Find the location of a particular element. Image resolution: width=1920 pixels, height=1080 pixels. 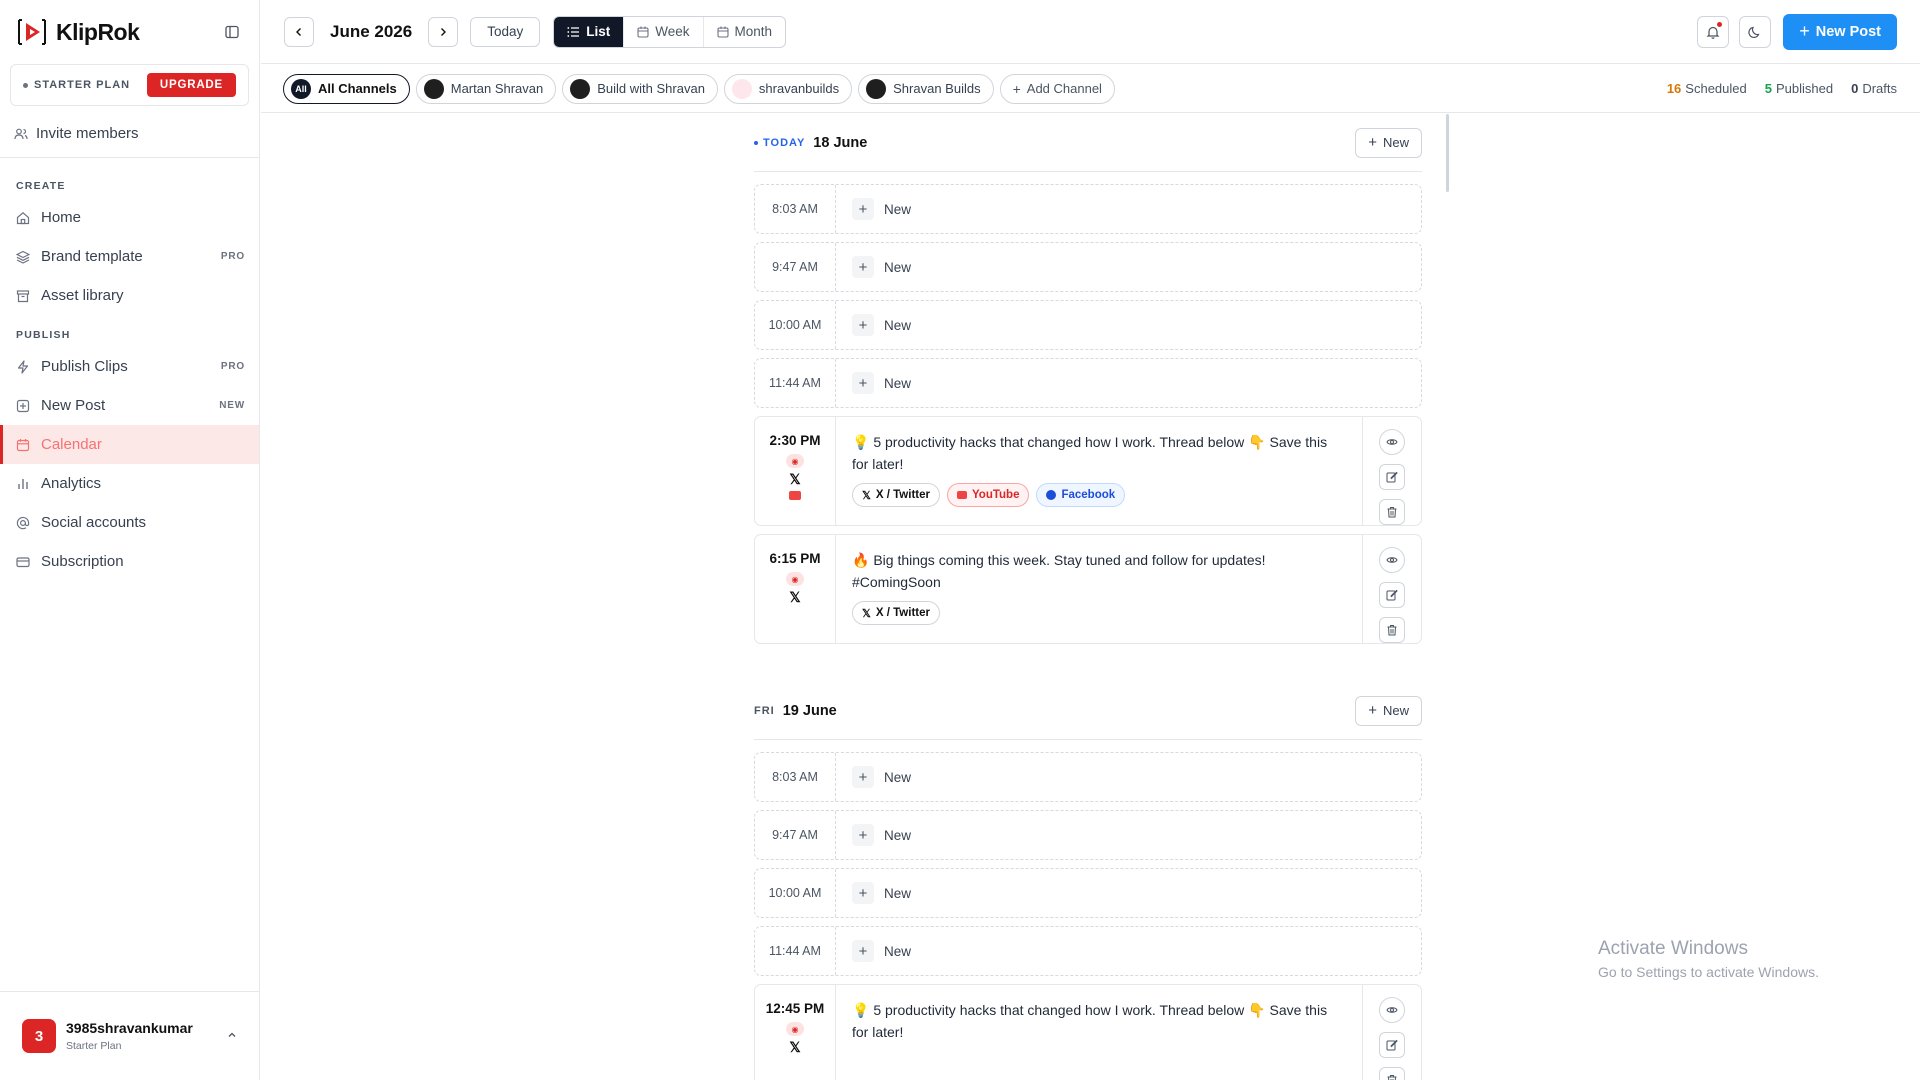

stat-drafts: 0 Drafts is located at coordinates (1874, 88).